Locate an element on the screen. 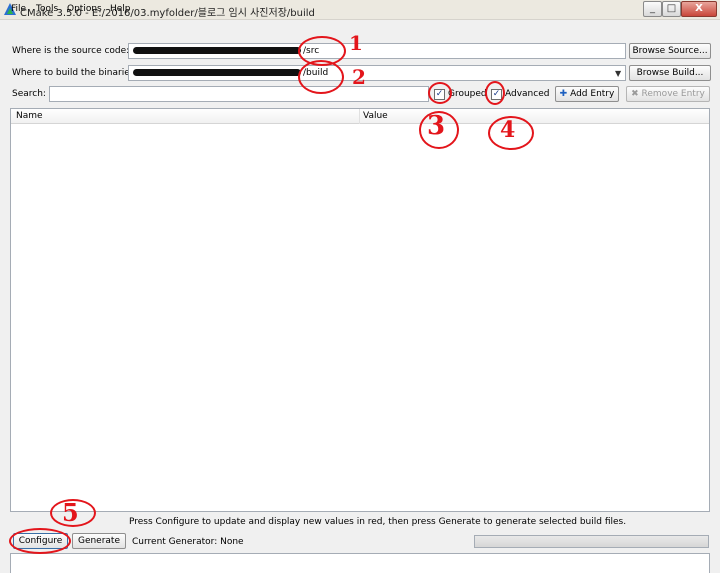 Image resolution: width=720 pixels, height=573 pixels. column-name-header: Name is located at coordinates (29, 116).